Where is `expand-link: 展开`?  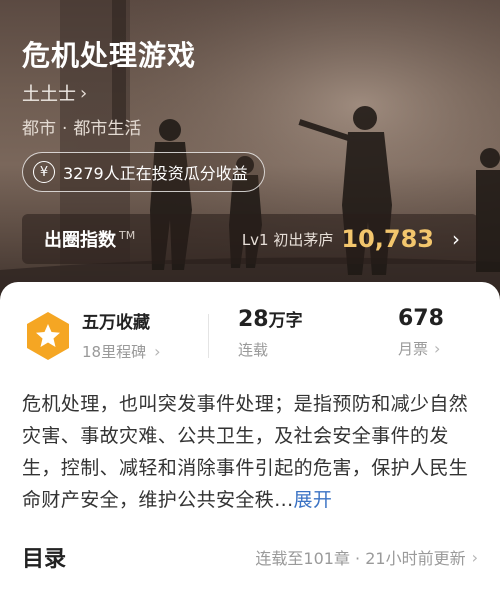 expand-link: 展开 is located at coordinates (313, 500).